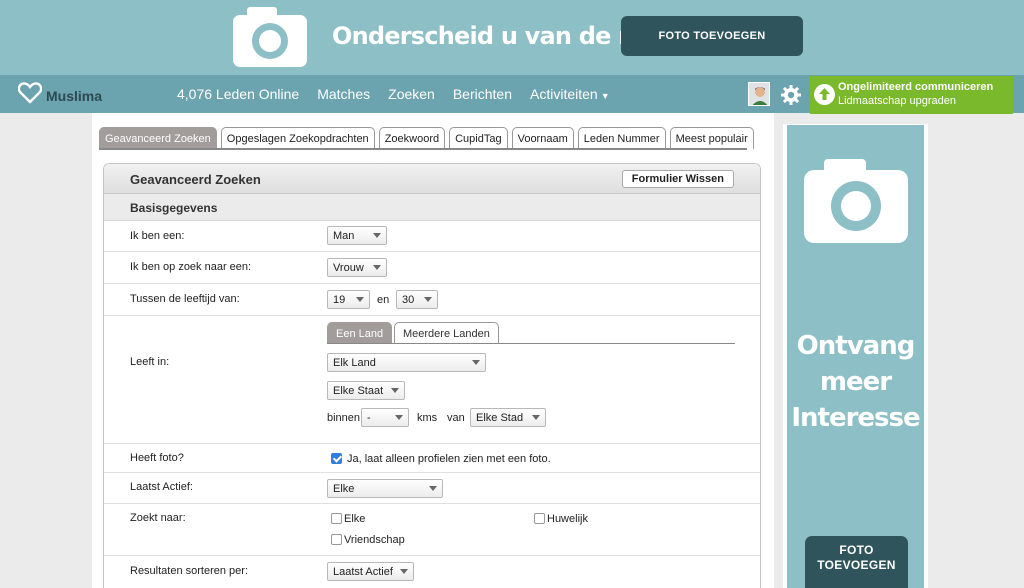 The image size is (1024, 588). What do you see at coordinates (621, 138) in the screenshot?
I see `tab-member-number: Leden Nummer` at bounding box center [621, 138].